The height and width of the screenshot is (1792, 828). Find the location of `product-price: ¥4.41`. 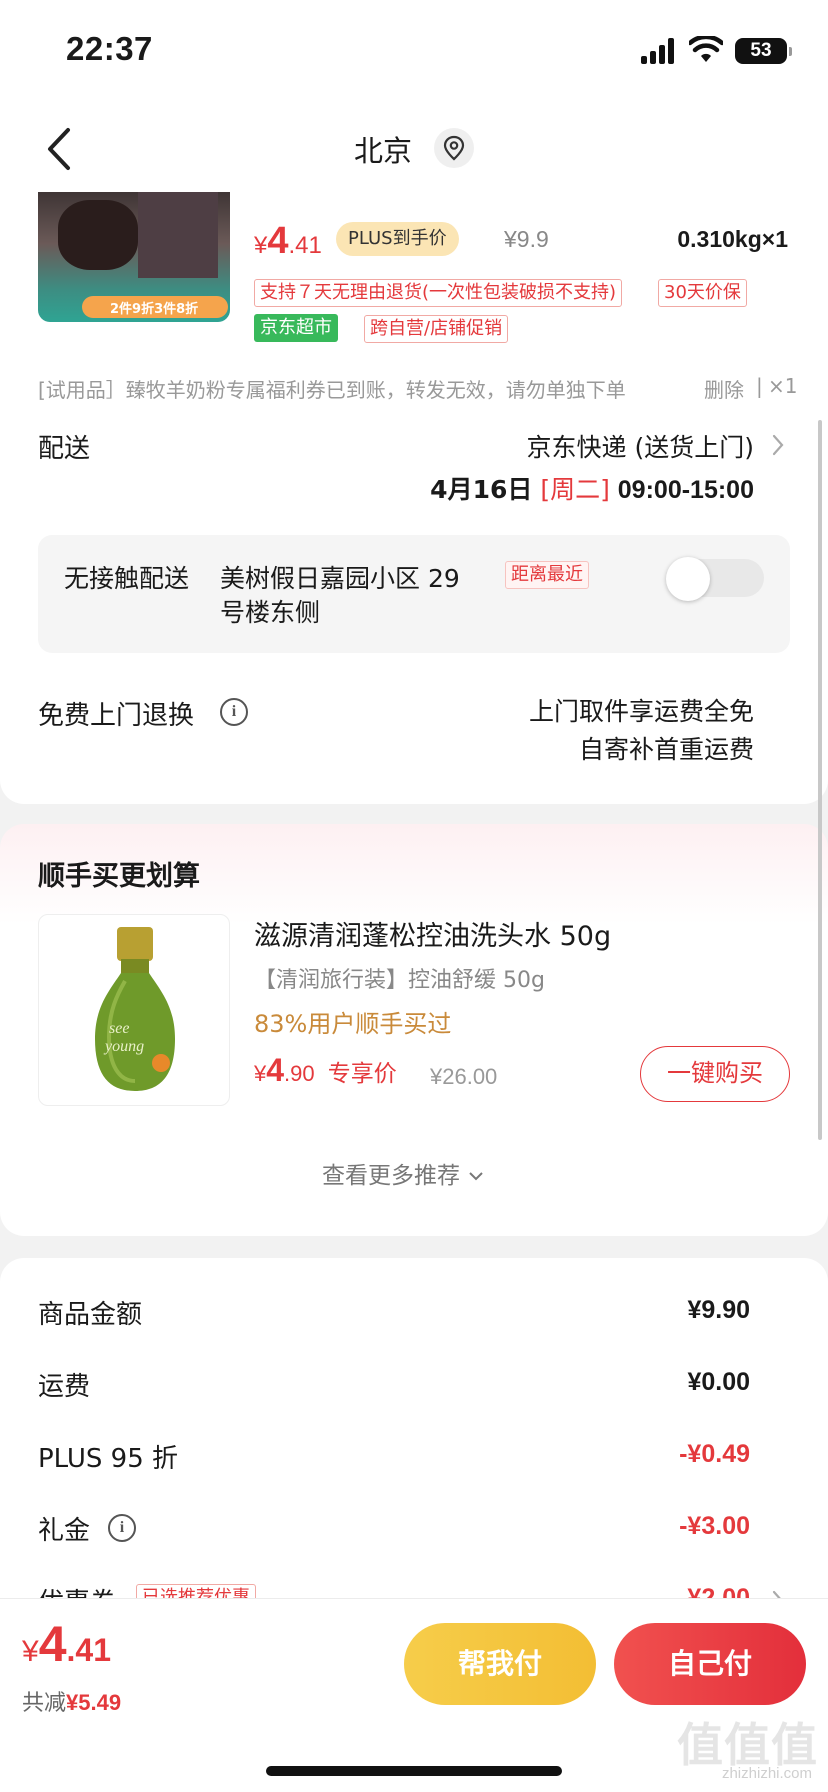

product-price: ¥4.41 is located at coordinates (288, 241).